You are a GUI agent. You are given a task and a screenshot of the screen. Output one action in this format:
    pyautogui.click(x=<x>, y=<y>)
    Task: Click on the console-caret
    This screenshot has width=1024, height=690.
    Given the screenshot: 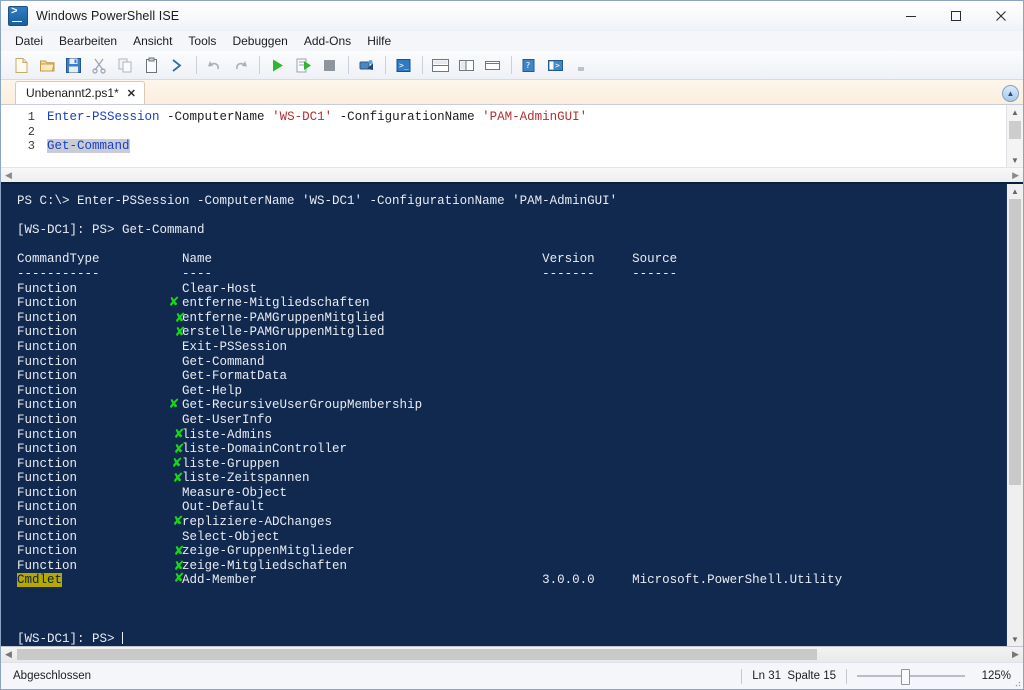 What is the action you would take?
    pyautogui.click(x=123, y=637)
    